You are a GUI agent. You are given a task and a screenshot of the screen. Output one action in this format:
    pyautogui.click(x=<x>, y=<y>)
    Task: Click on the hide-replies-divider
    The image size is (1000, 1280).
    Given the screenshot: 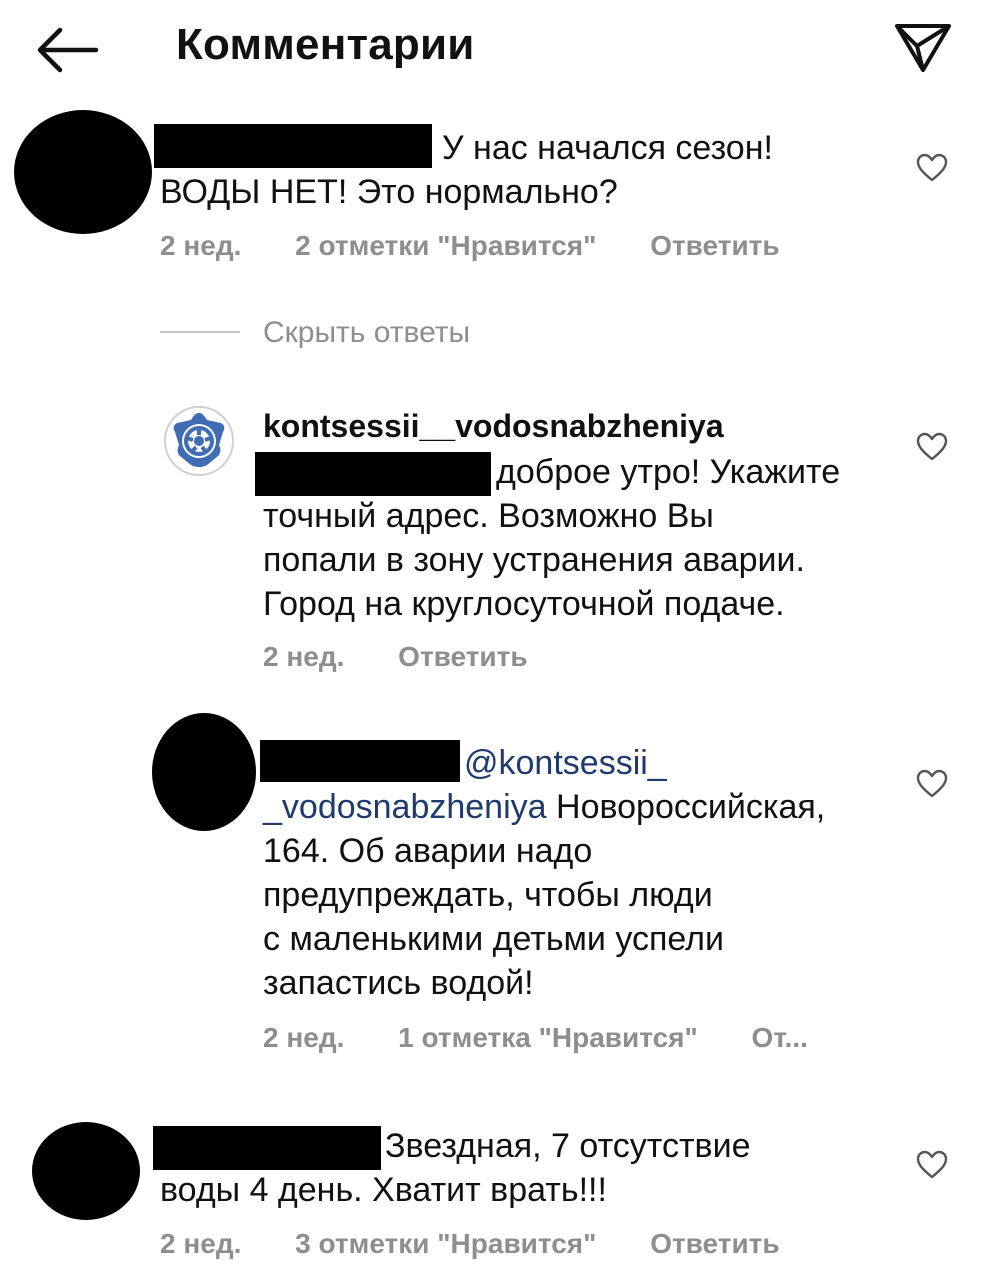 What is the action you would take?
    pyautogui.click(x=200, y=332)
    